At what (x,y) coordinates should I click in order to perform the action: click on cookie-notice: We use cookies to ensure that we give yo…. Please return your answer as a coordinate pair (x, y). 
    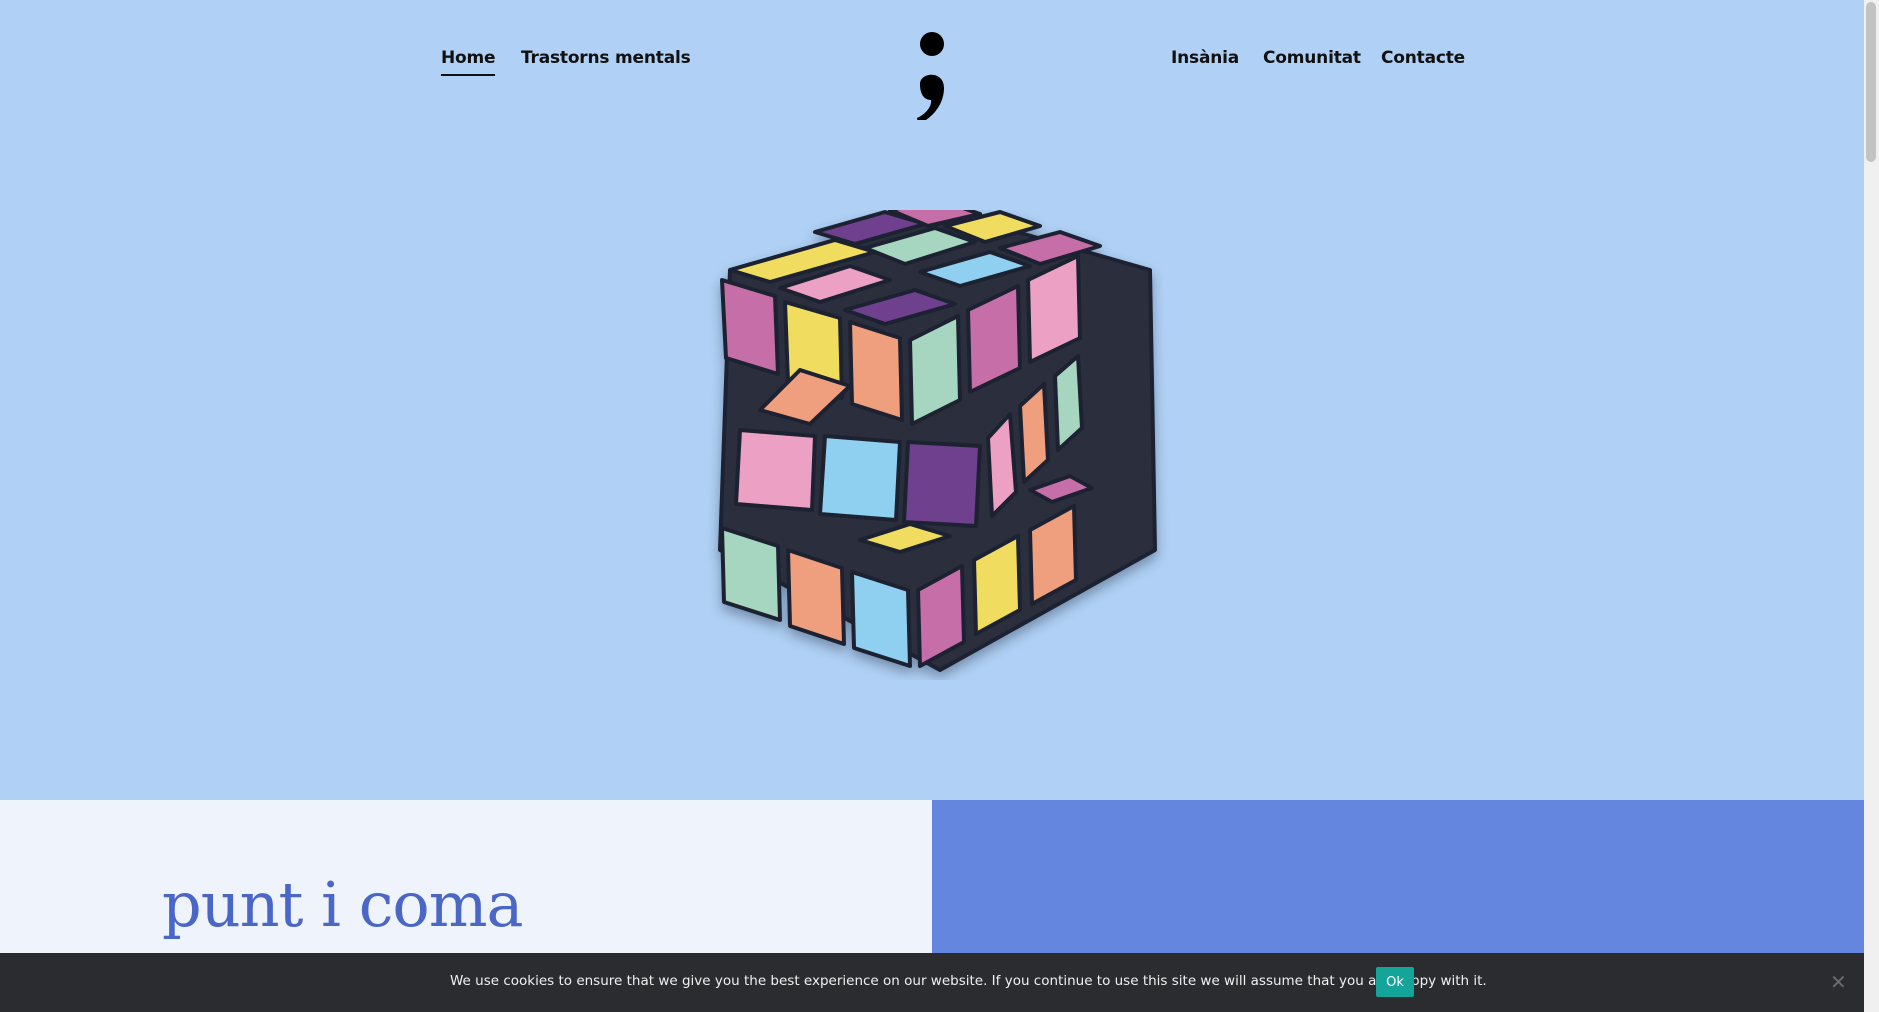
    Looking at the image, I should click on (932, 982).